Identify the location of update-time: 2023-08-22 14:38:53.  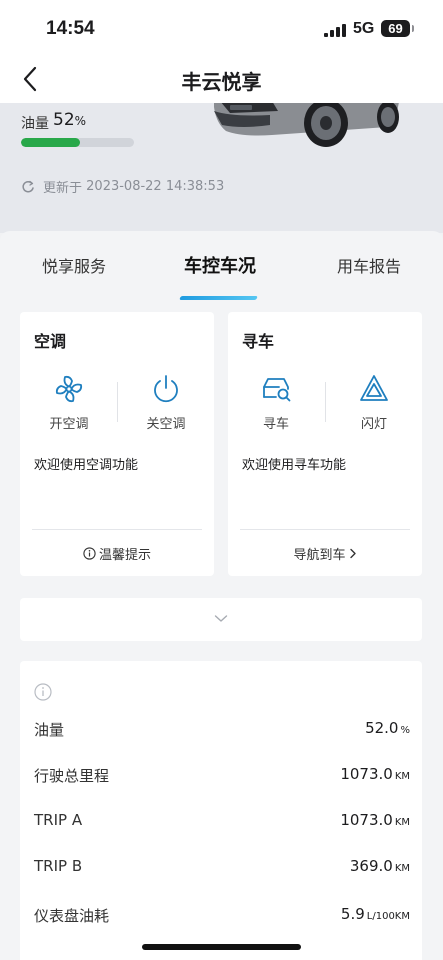
(155, 186).